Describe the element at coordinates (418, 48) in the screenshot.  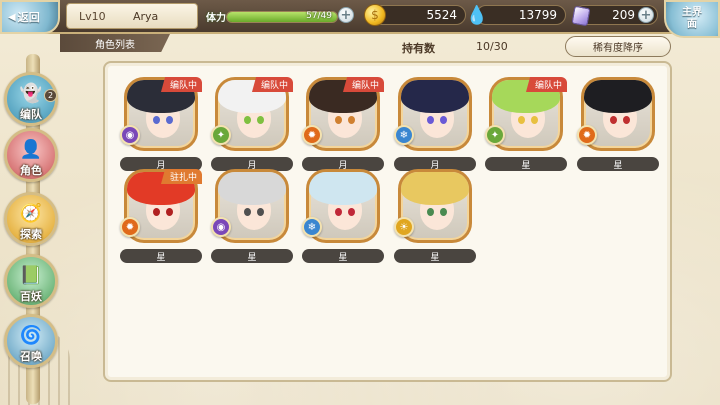
I see `owned-label: 持有数` at that location.